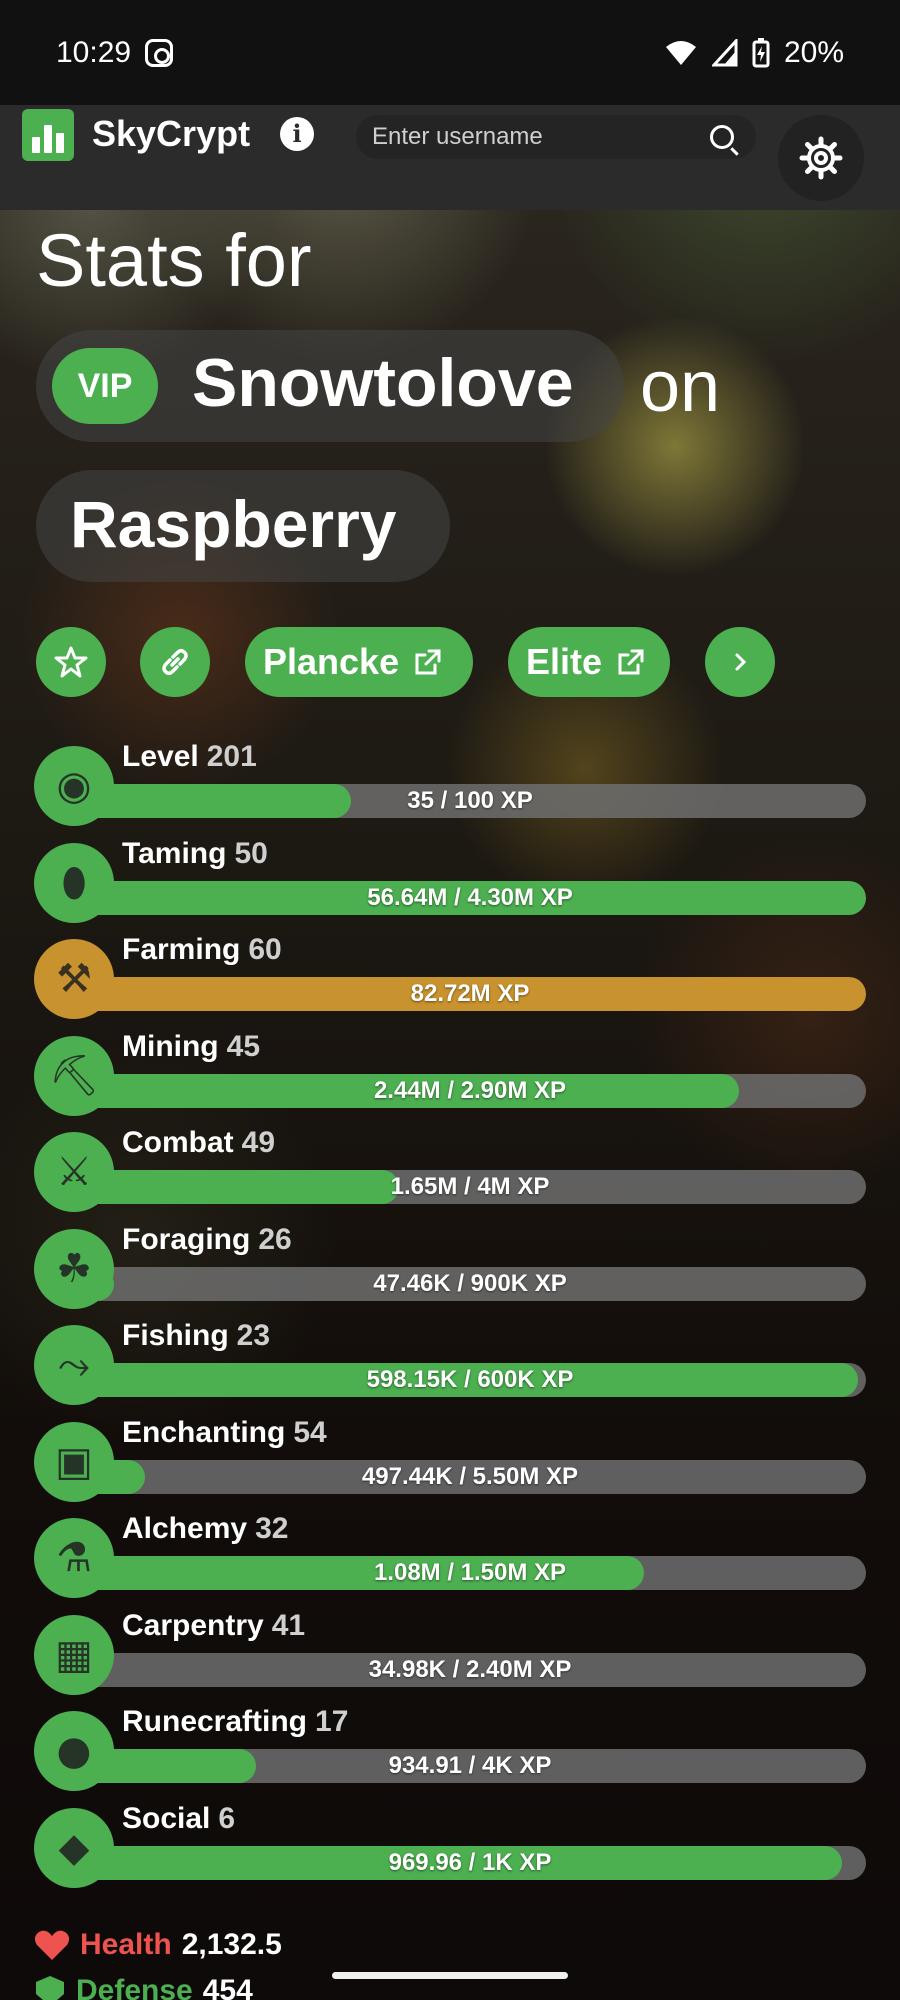  I want to click on status-bar: 10:29 20%, so click(450, 52).